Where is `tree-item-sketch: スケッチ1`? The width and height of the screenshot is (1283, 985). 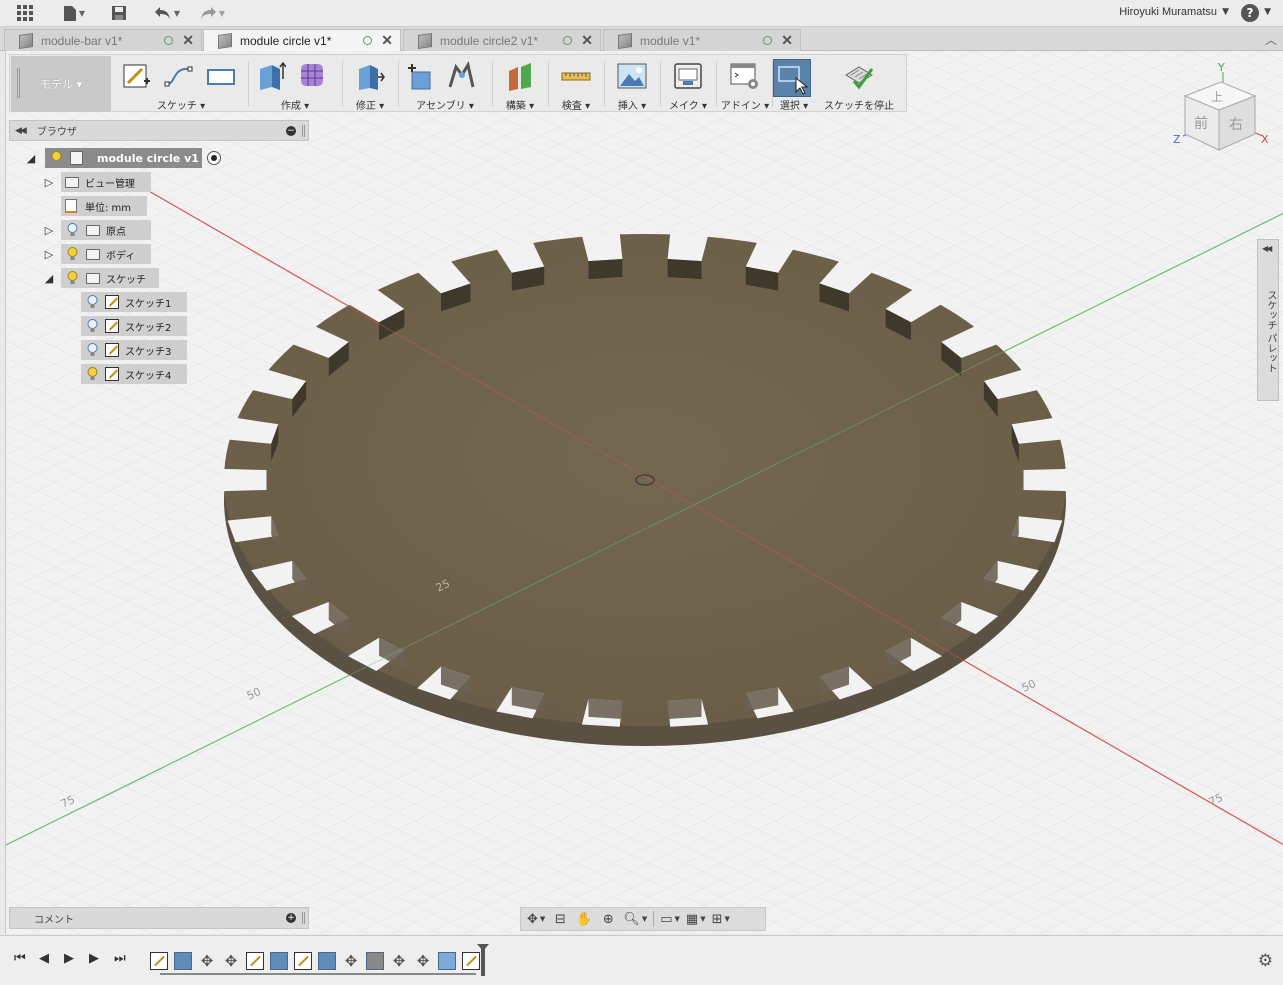 tree-item-sketch: スケッチ1 is located at coordinates (134, 302).